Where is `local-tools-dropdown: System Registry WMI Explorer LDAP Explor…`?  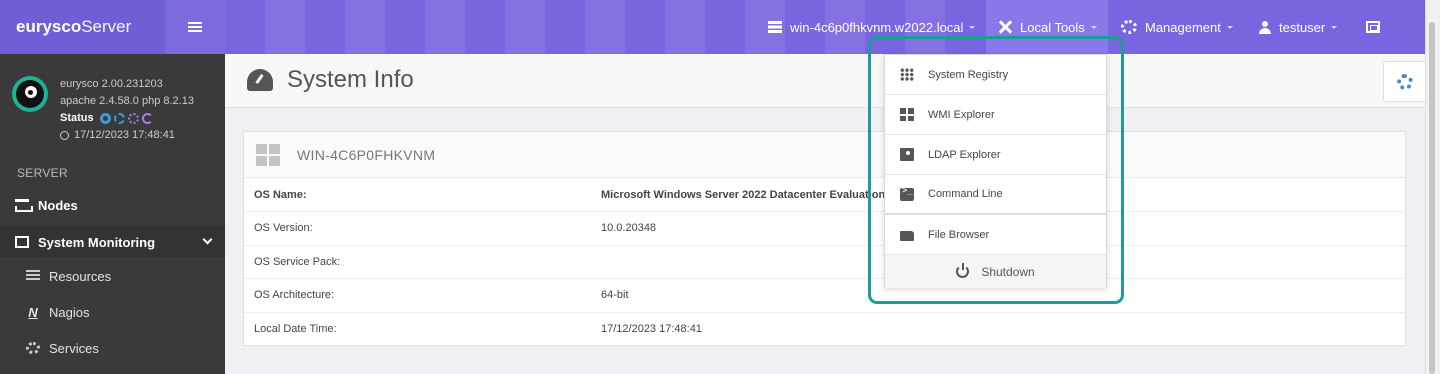 local-tools-dropdown: System Registry WMI Explorer LDAP Explor… is located at coordinates (995, 171).